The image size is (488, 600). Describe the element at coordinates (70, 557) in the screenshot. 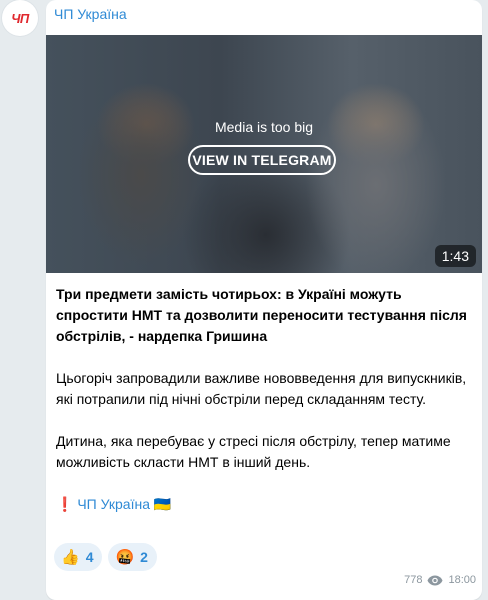

I see `thumbs-up-icon: 👍` at that location.